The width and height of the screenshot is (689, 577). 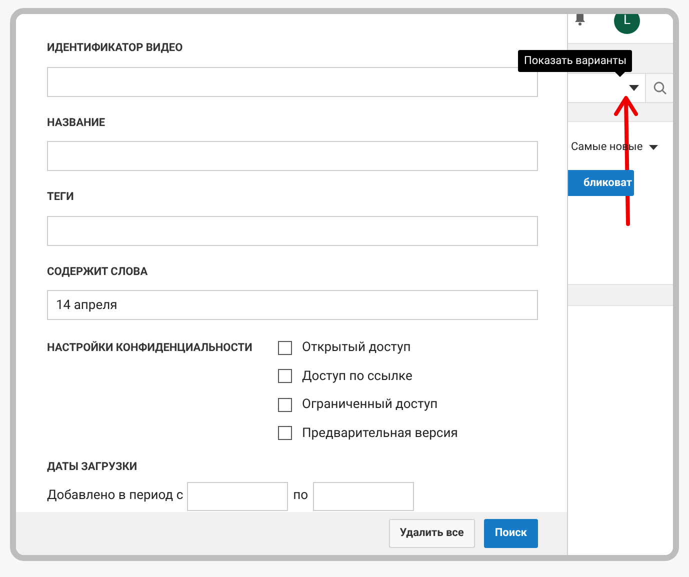 I want to click on field-label: НАЗВАНИЕ, so click(x=76, y=122).